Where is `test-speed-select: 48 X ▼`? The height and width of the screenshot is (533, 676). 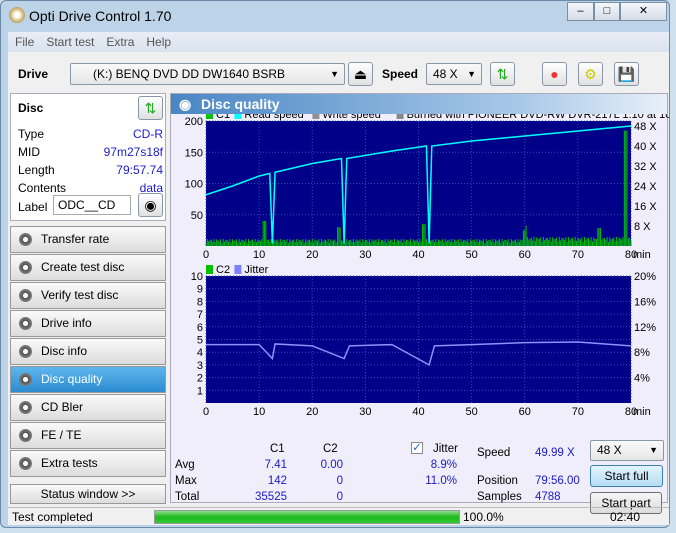
test-speed-select: 48 X ▼ is located at coordinates (627, 450).